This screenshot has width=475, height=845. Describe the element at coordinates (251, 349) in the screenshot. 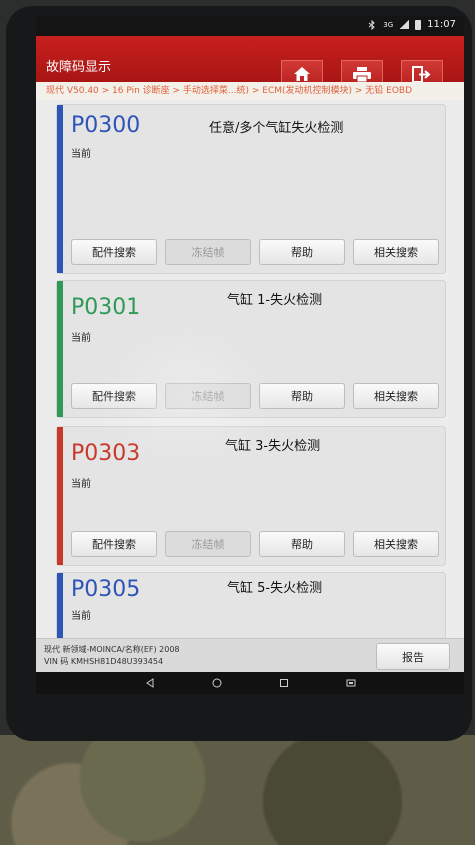

I see `dtc-card: P0301 当前 气缸 1-失火检测 配件搜索 冻结帧 帮助 相关搜索` at that location.